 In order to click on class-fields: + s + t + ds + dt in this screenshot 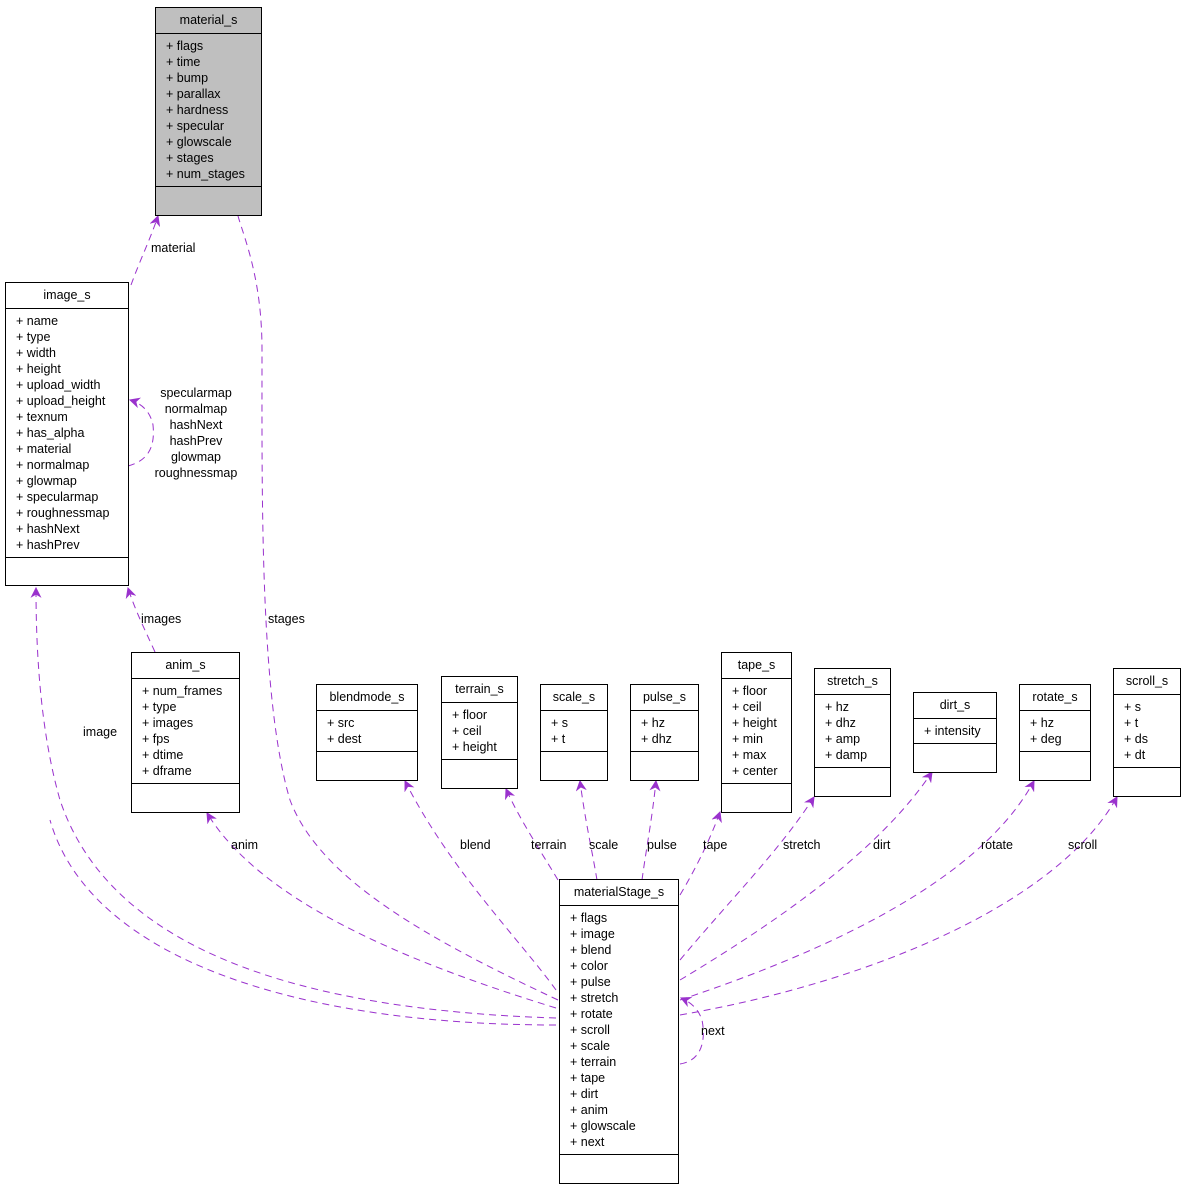, I will do `click(1147, 731)`.